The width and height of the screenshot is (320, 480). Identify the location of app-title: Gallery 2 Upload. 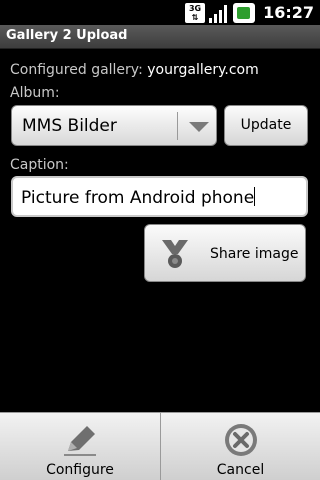
(67, 35).